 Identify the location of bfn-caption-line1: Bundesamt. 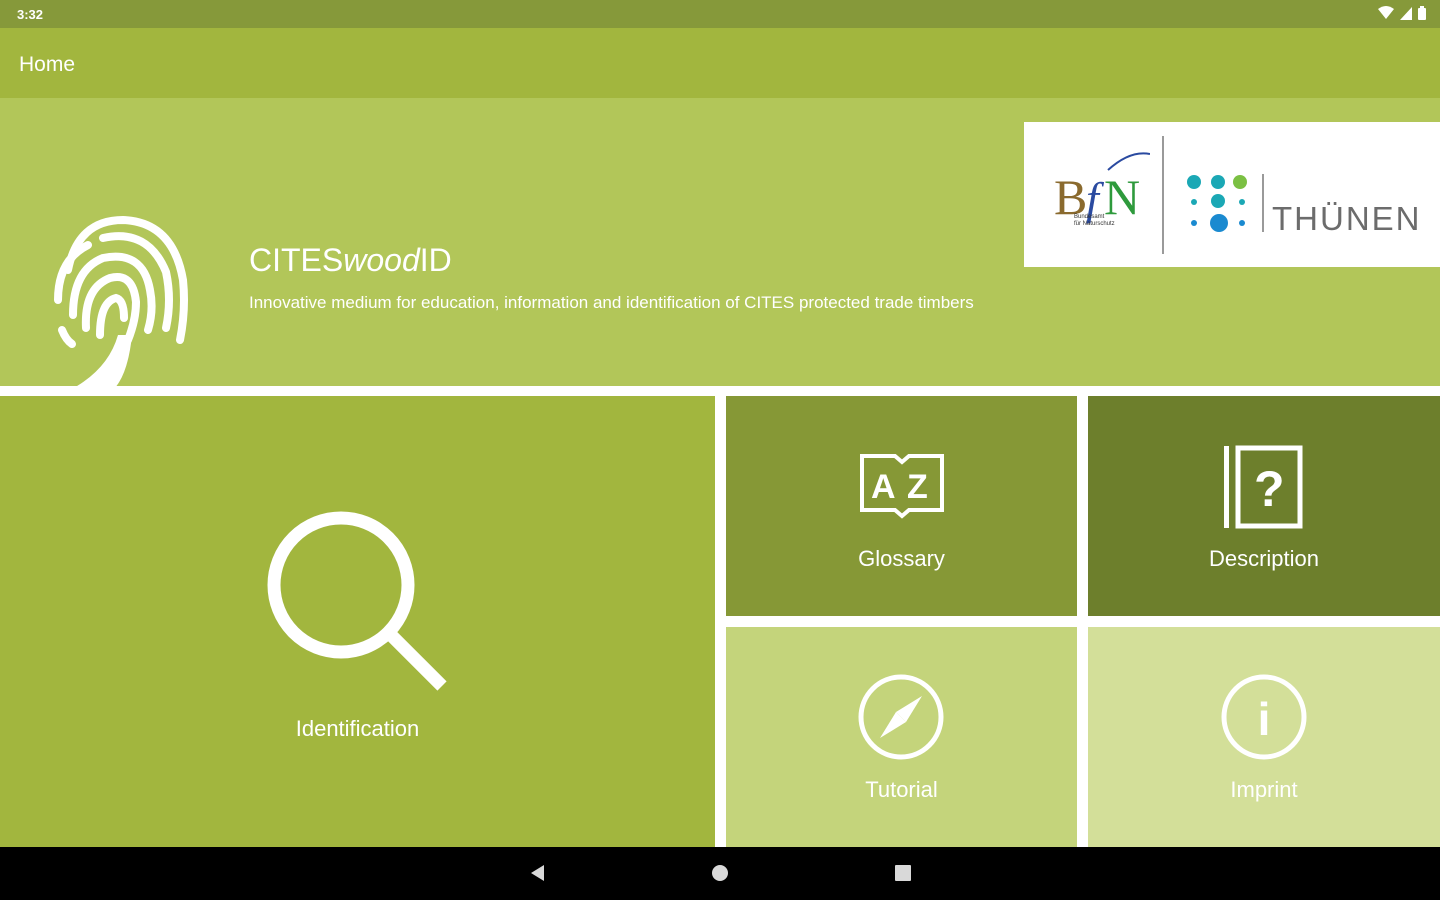
(1089, 217).